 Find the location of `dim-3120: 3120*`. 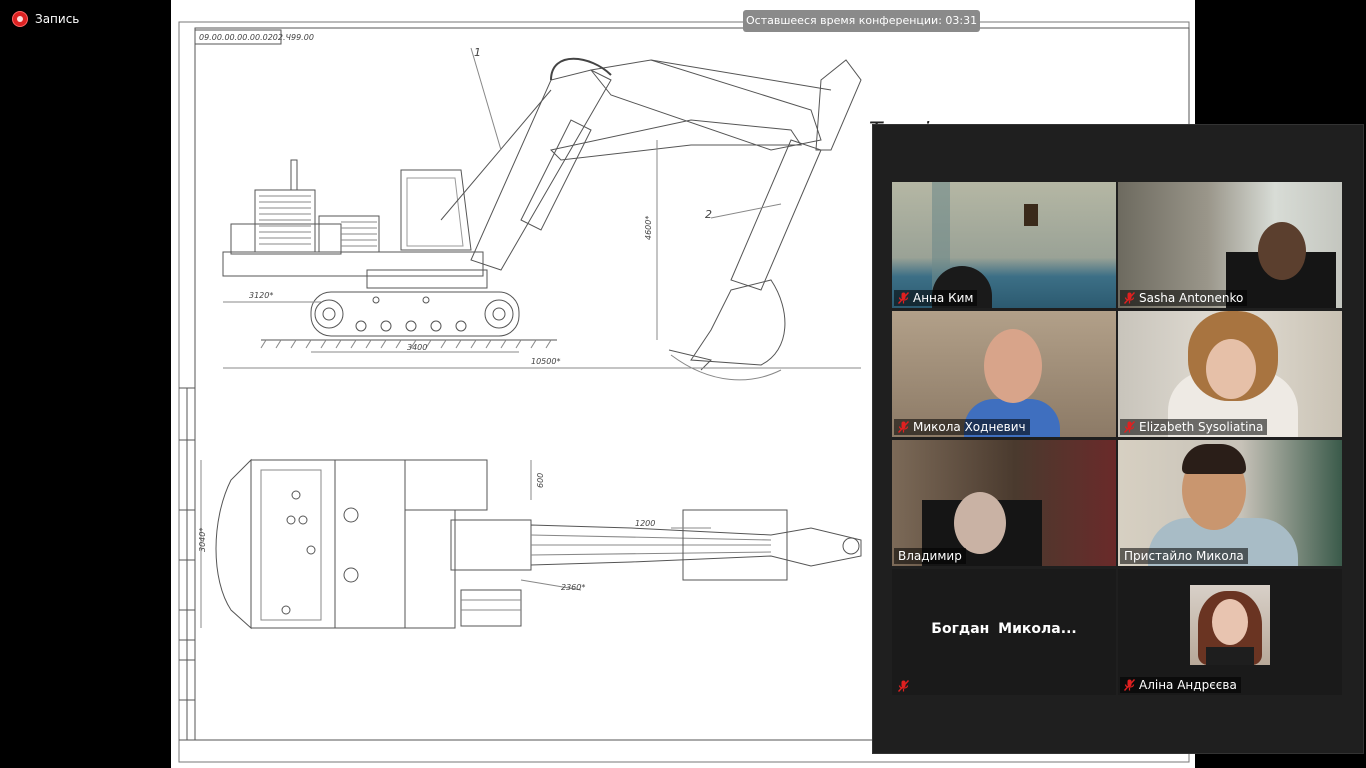

dim-3120: 3120* is located at coordinates (261, 295).